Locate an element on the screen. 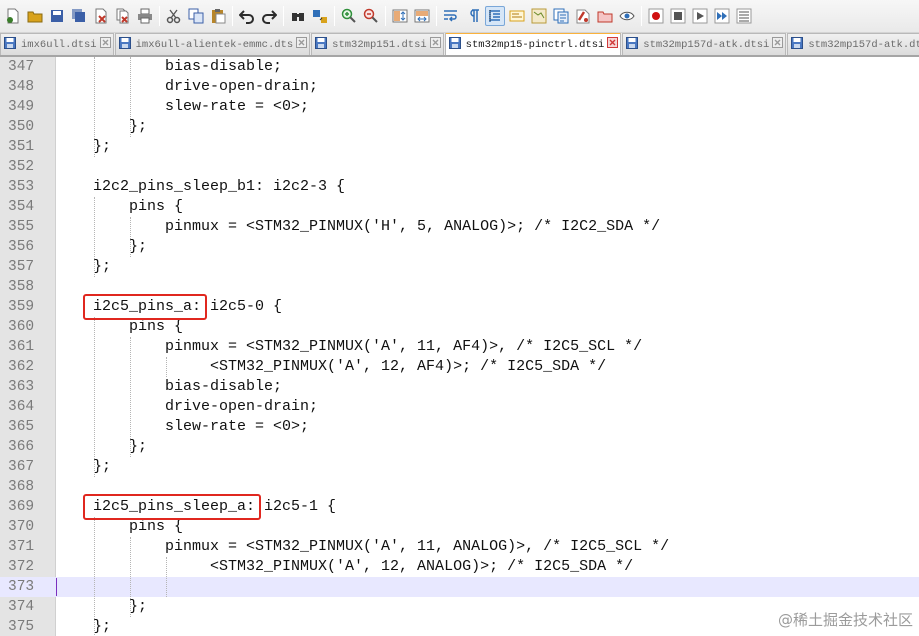 The image size is (919, 636). line-number: 350 is located at coordinates (21, 127).